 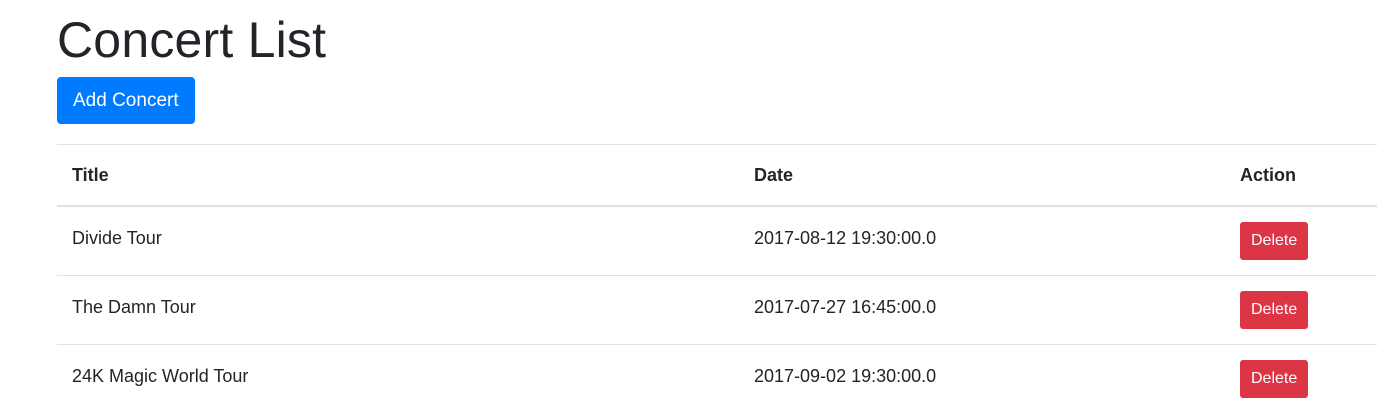 What do you see at coordinates (845, 375) in the screenshot?
I see `concert-date: 2017-09-02 19:30:00.0` at bounding box center [845, 375].